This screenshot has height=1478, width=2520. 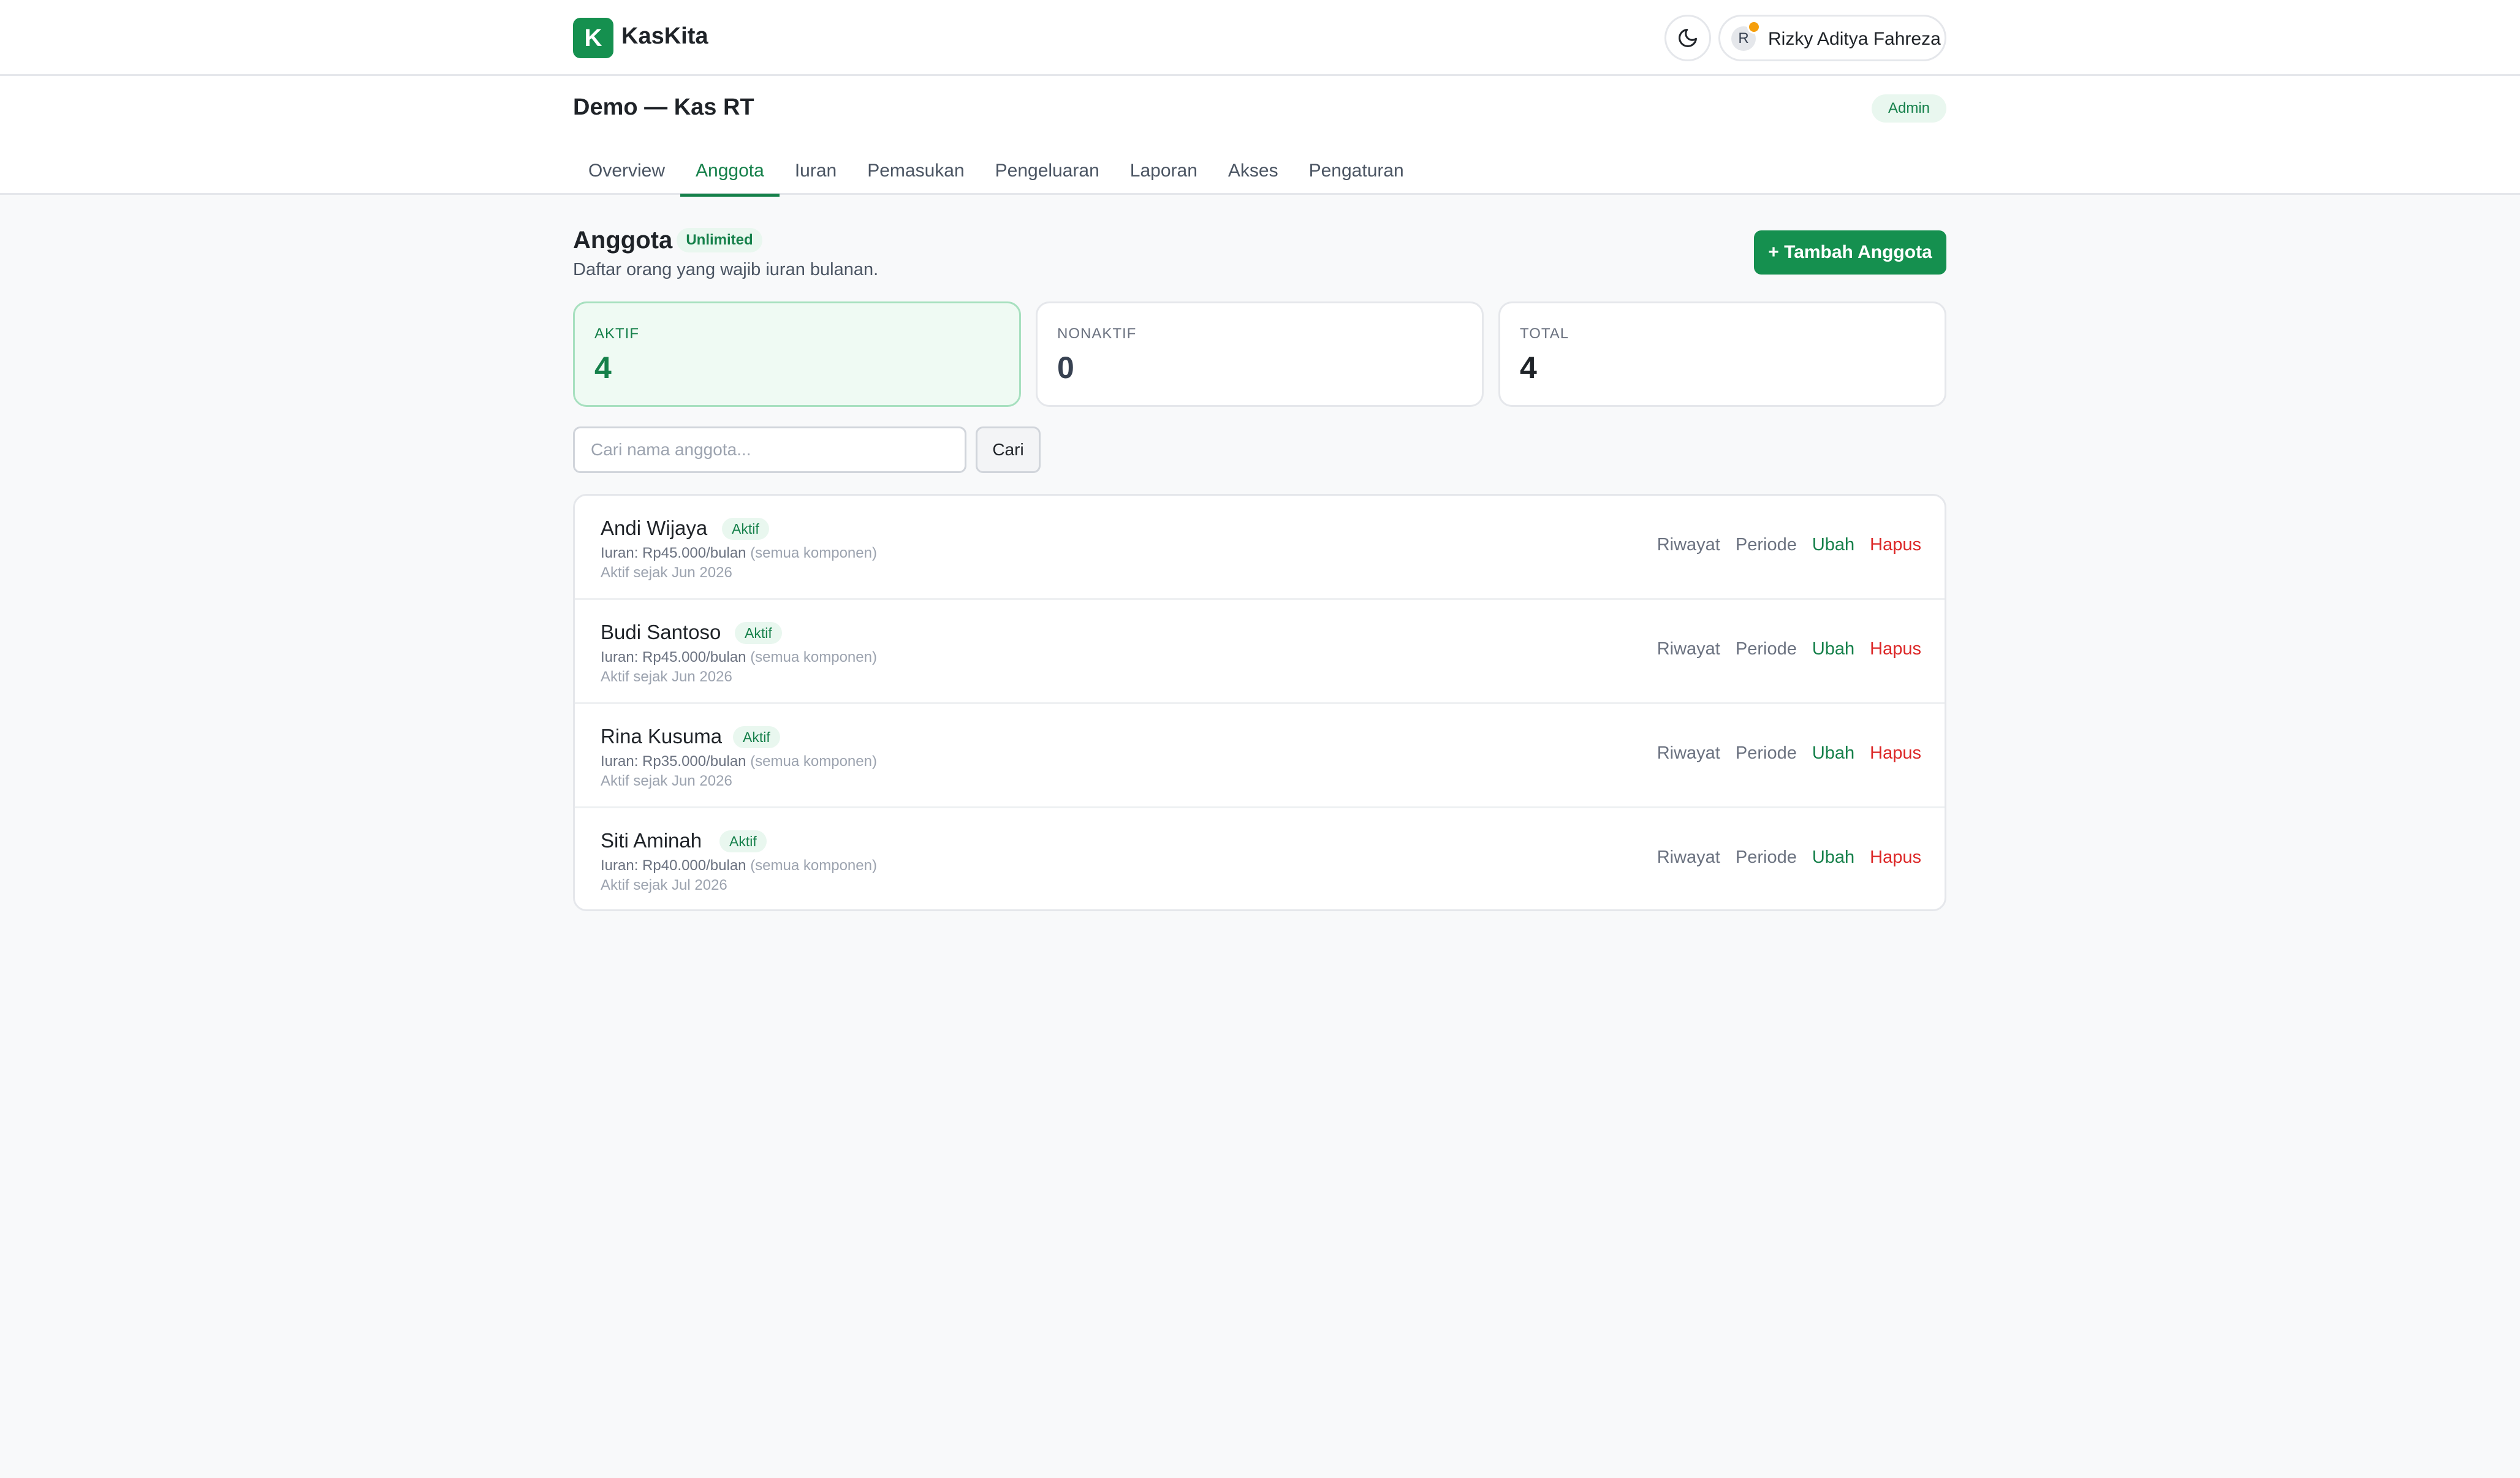 I want to click on role-badge: Admin, so click(x=1909, y=108).